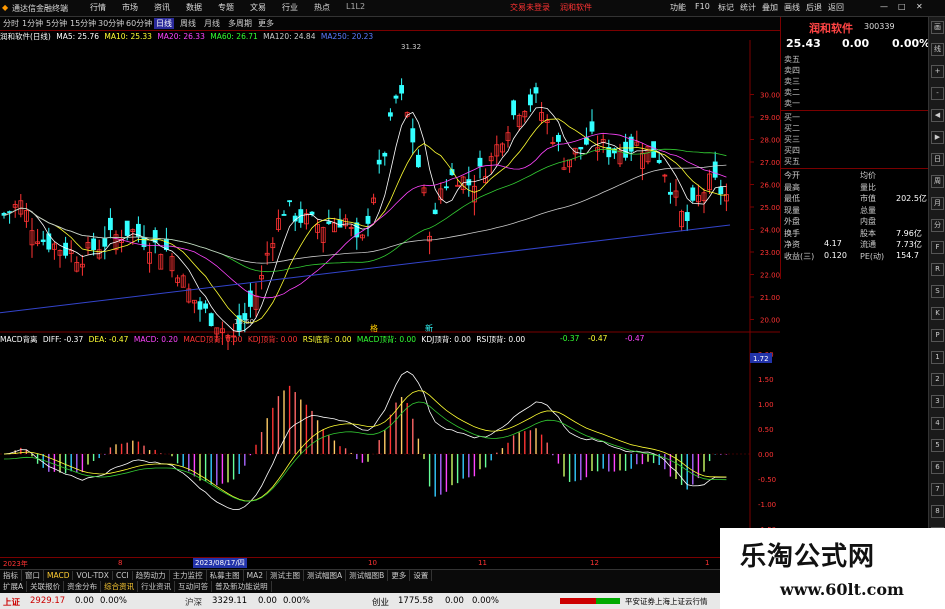  What do you see at coordinates (836, 7) in the screenshot?
I see `return-button: 返回` at bounding box center [836, 7].